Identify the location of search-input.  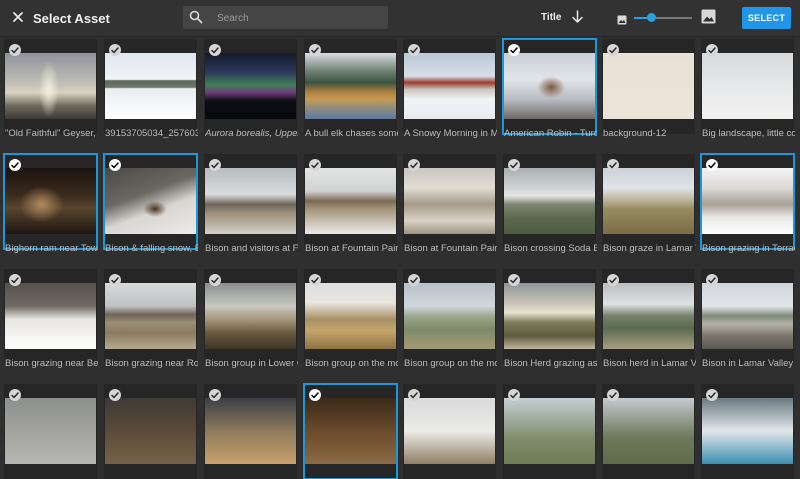
(299, 18).